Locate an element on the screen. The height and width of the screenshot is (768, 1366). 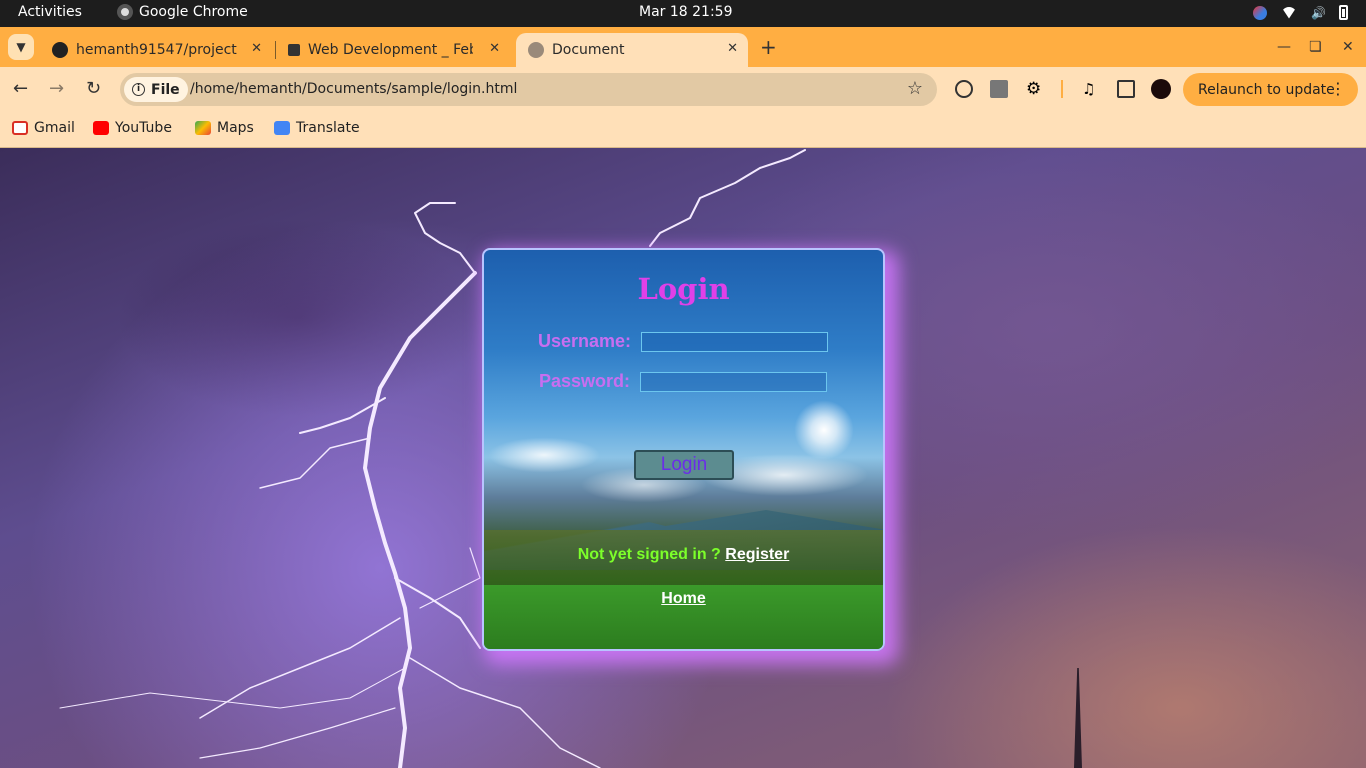
translate-icon is located at coordinates (282, 128).